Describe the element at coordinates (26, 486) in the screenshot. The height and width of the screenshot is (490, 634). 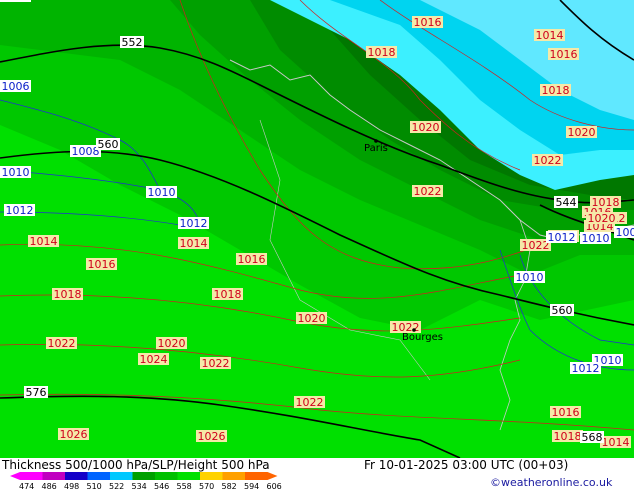
I see `legend-value: 474` at that location.